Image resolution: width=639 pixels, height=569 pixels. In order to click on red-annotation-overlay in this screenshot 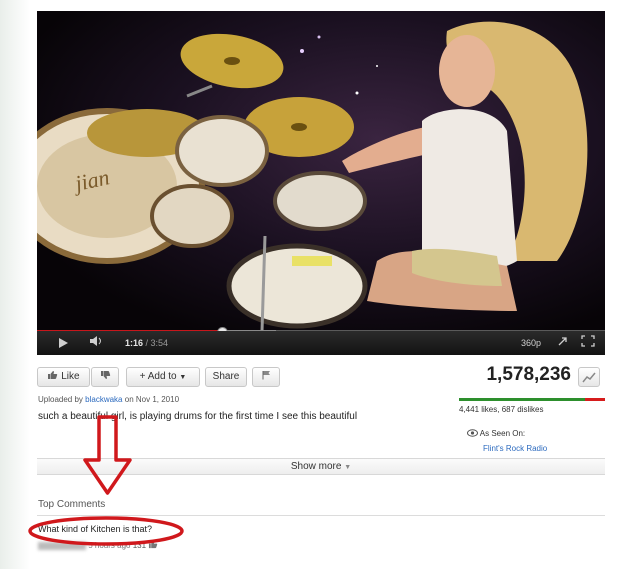, I will do `click(106, 480)`.